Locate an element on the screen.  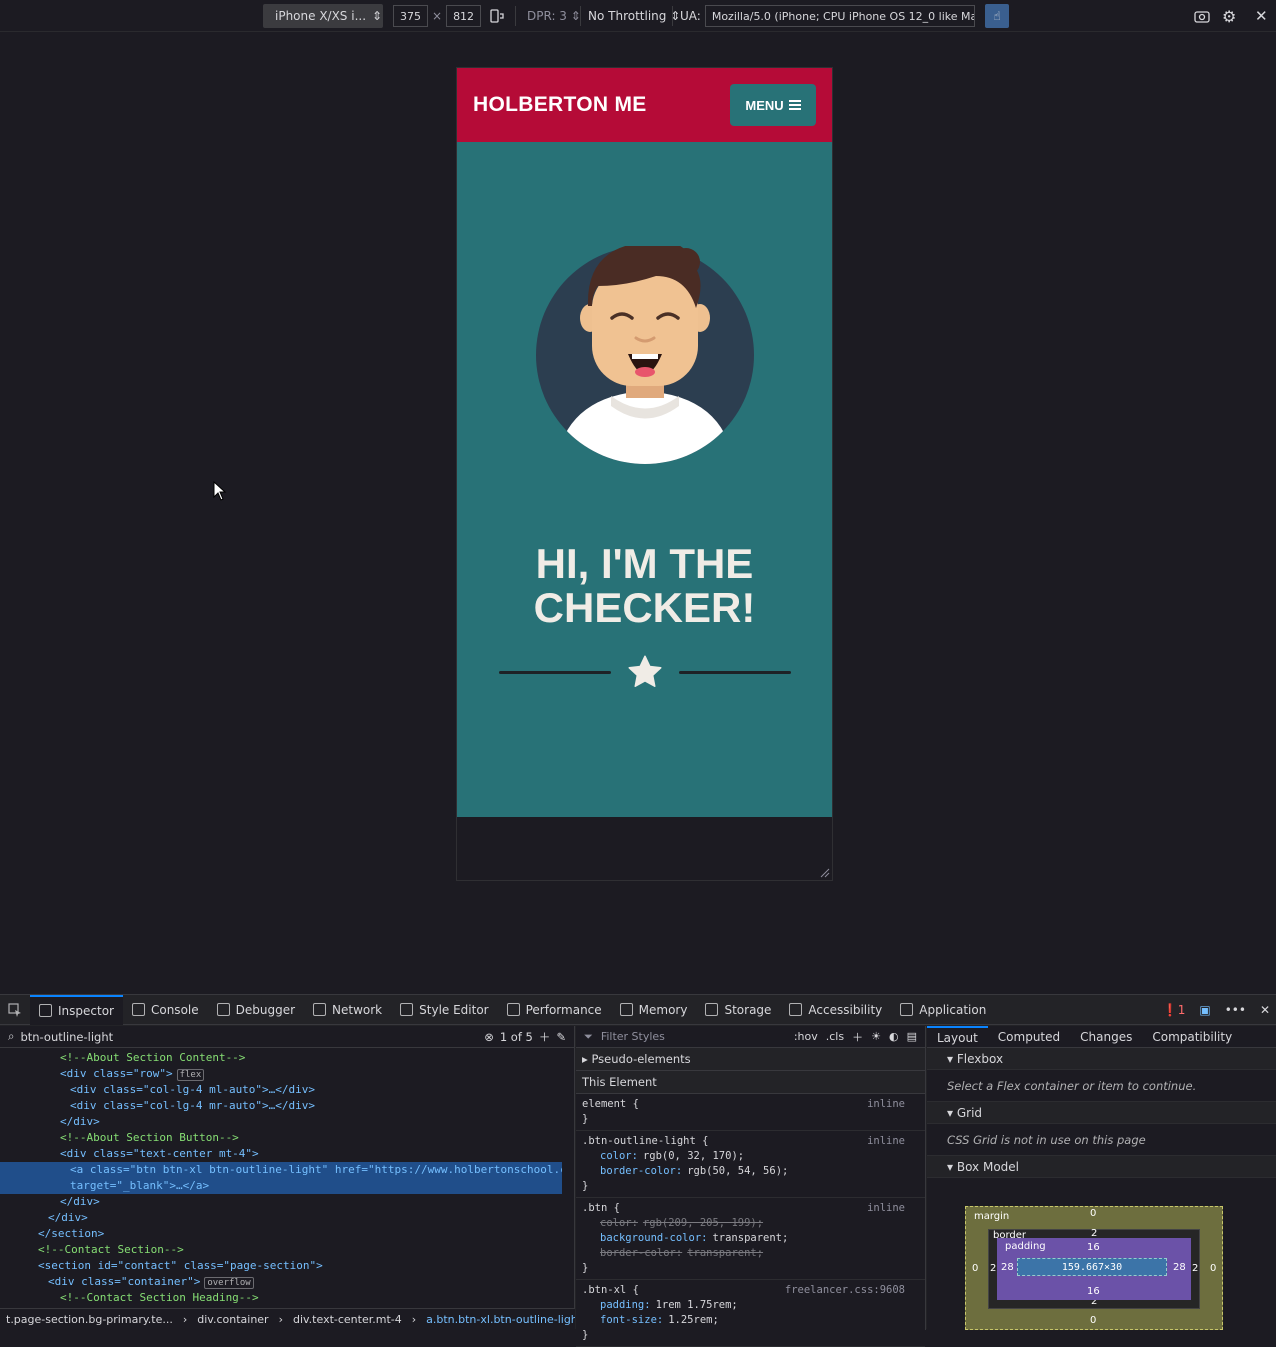
close-icon: ✕ is located at coordinates (1261, 16).